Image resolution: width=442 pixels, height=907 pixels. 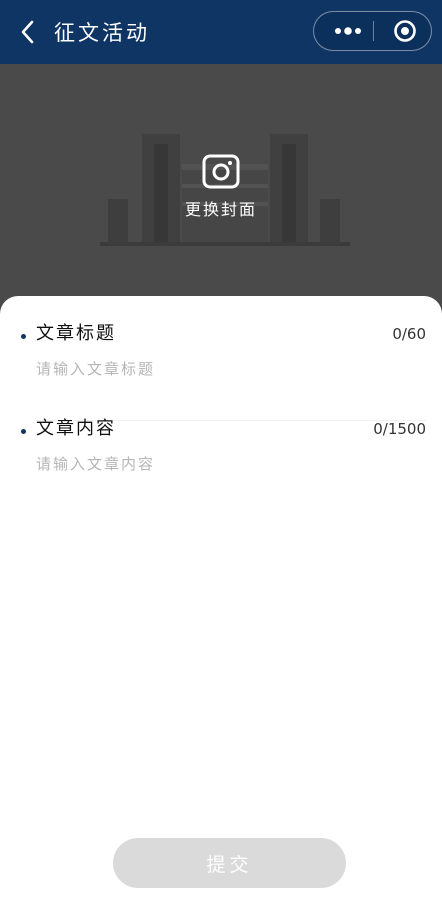 What do you see at coordinates (102, 33) in the screenshot?
I see `page-title: 征文活动` at bounding box center [102, 33].